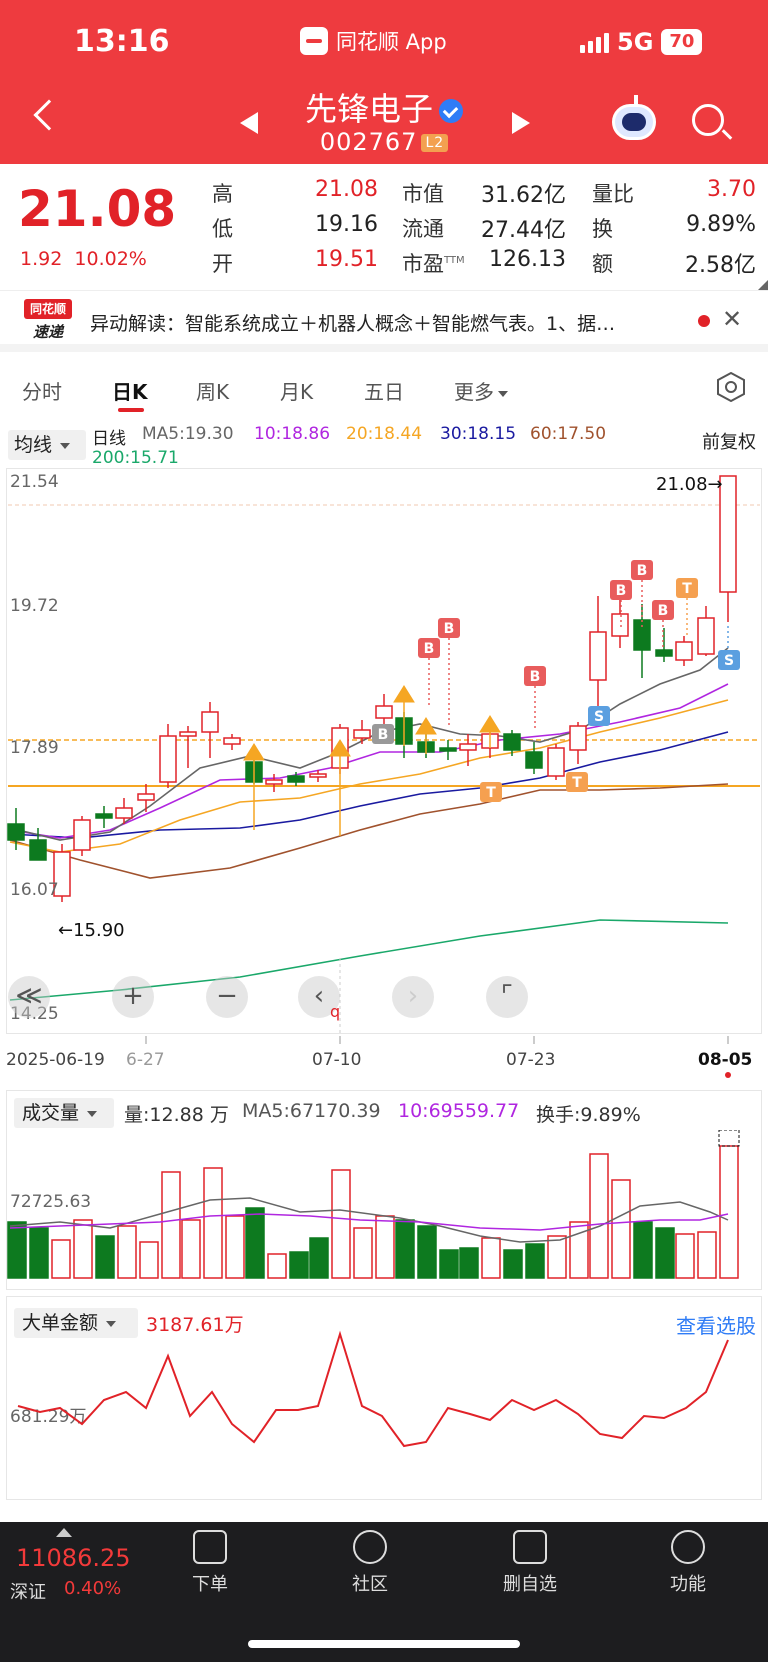  What do you see at coordinates (337, 1060) in the screenshot?
I see `date-3: 07-10` at bounding box center [337, 1060].